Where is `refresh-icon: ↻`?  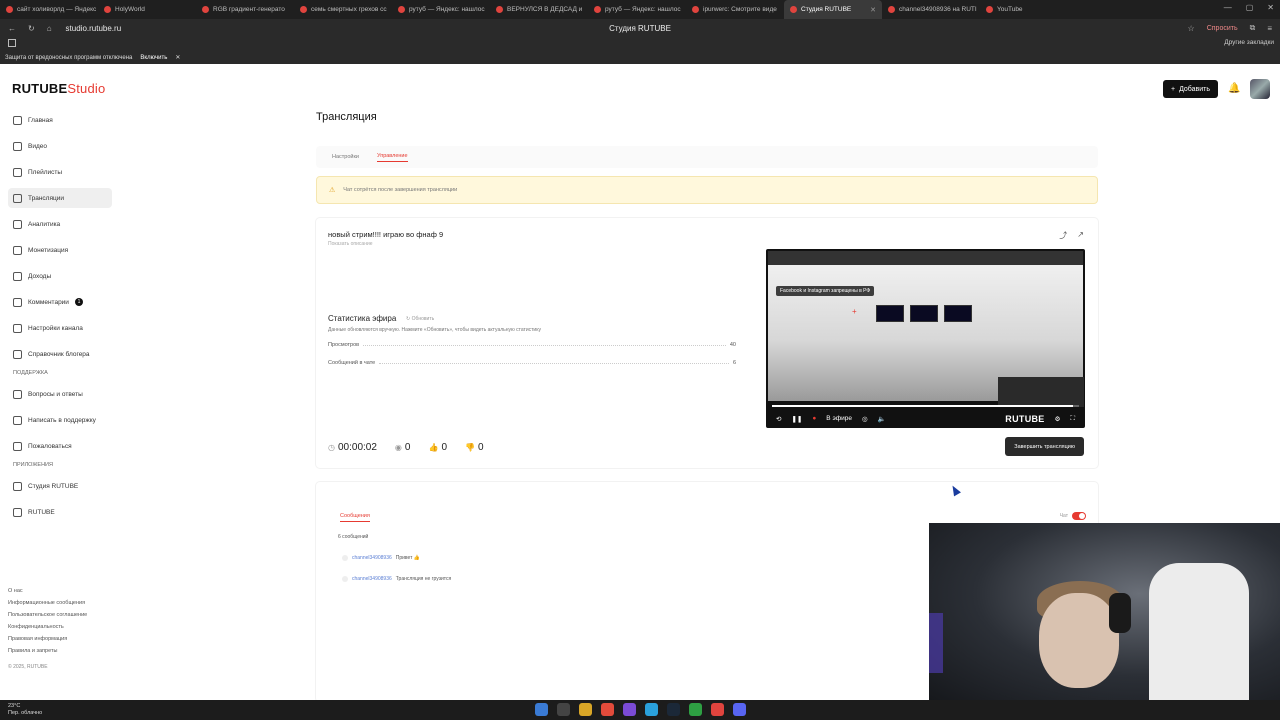
refresh-icon: ↻ is located at coordinates (31, 28).